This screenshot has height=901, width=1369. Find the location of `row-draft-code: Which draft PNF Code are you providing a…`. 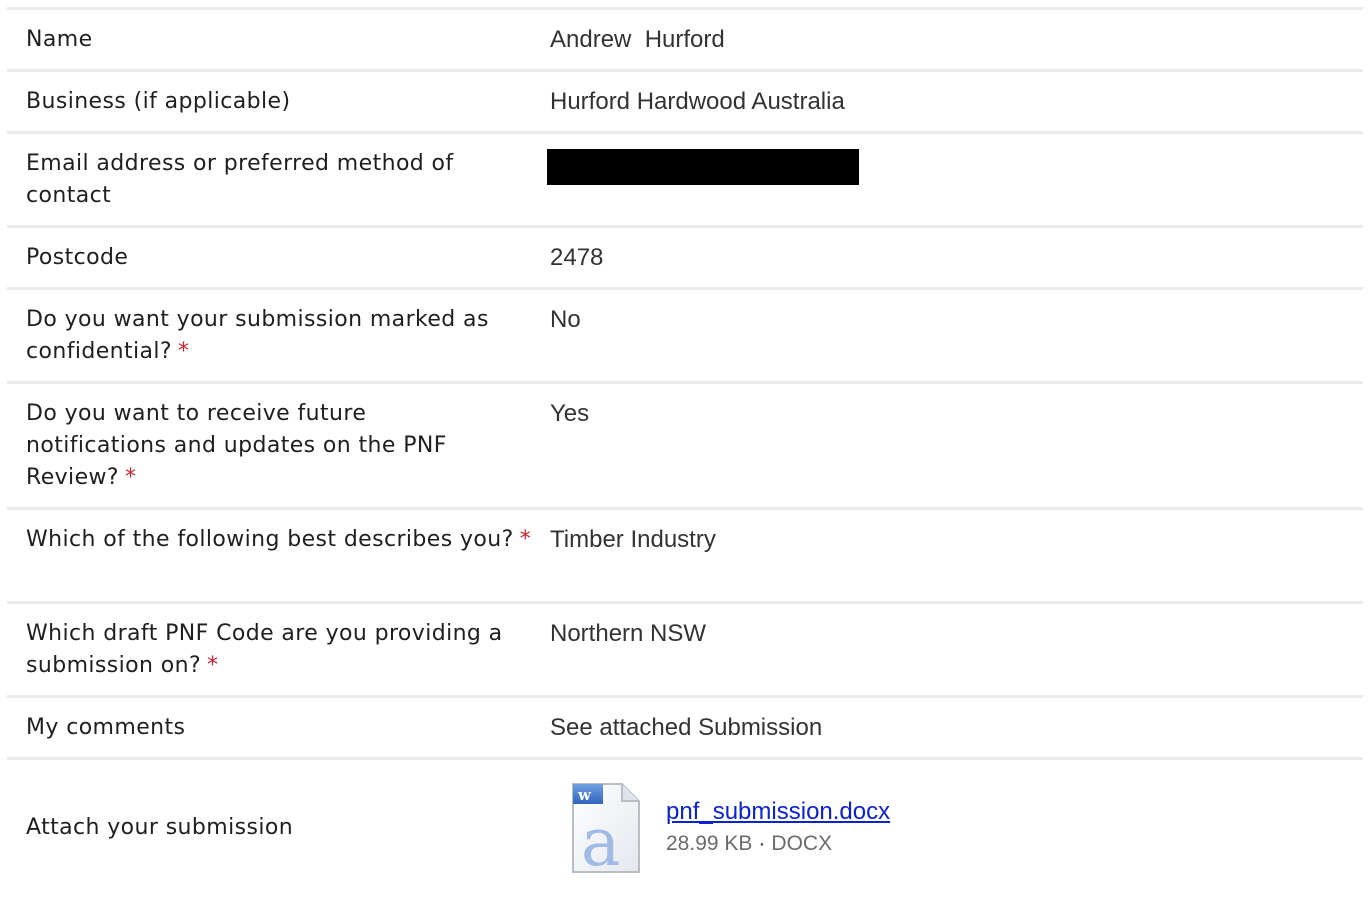

row-draft-code: Which draft PNF Code are you providing a… is located at coordinates (685, 648).